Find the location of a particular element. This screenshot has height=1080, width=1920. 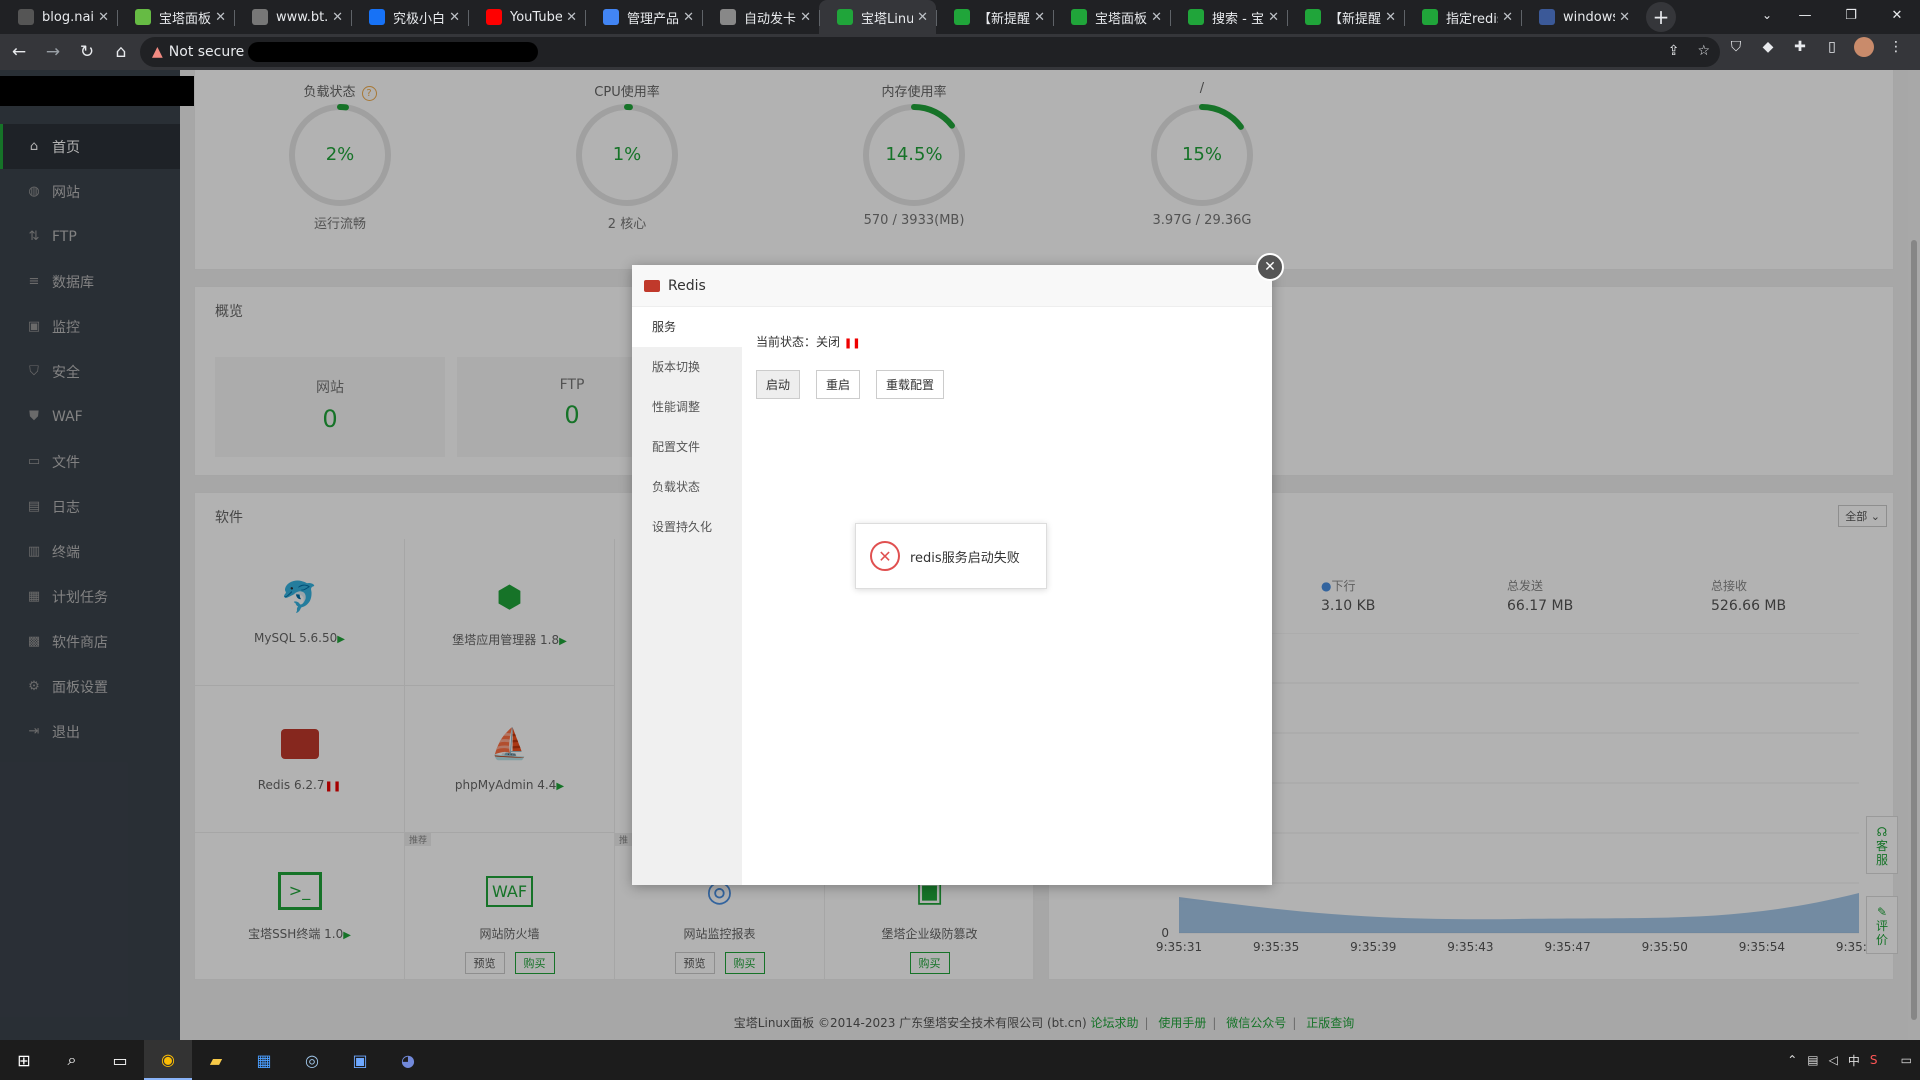

address-bar: ▲ Not secure ⇪ ☆ is located at coordinates (930, 52).